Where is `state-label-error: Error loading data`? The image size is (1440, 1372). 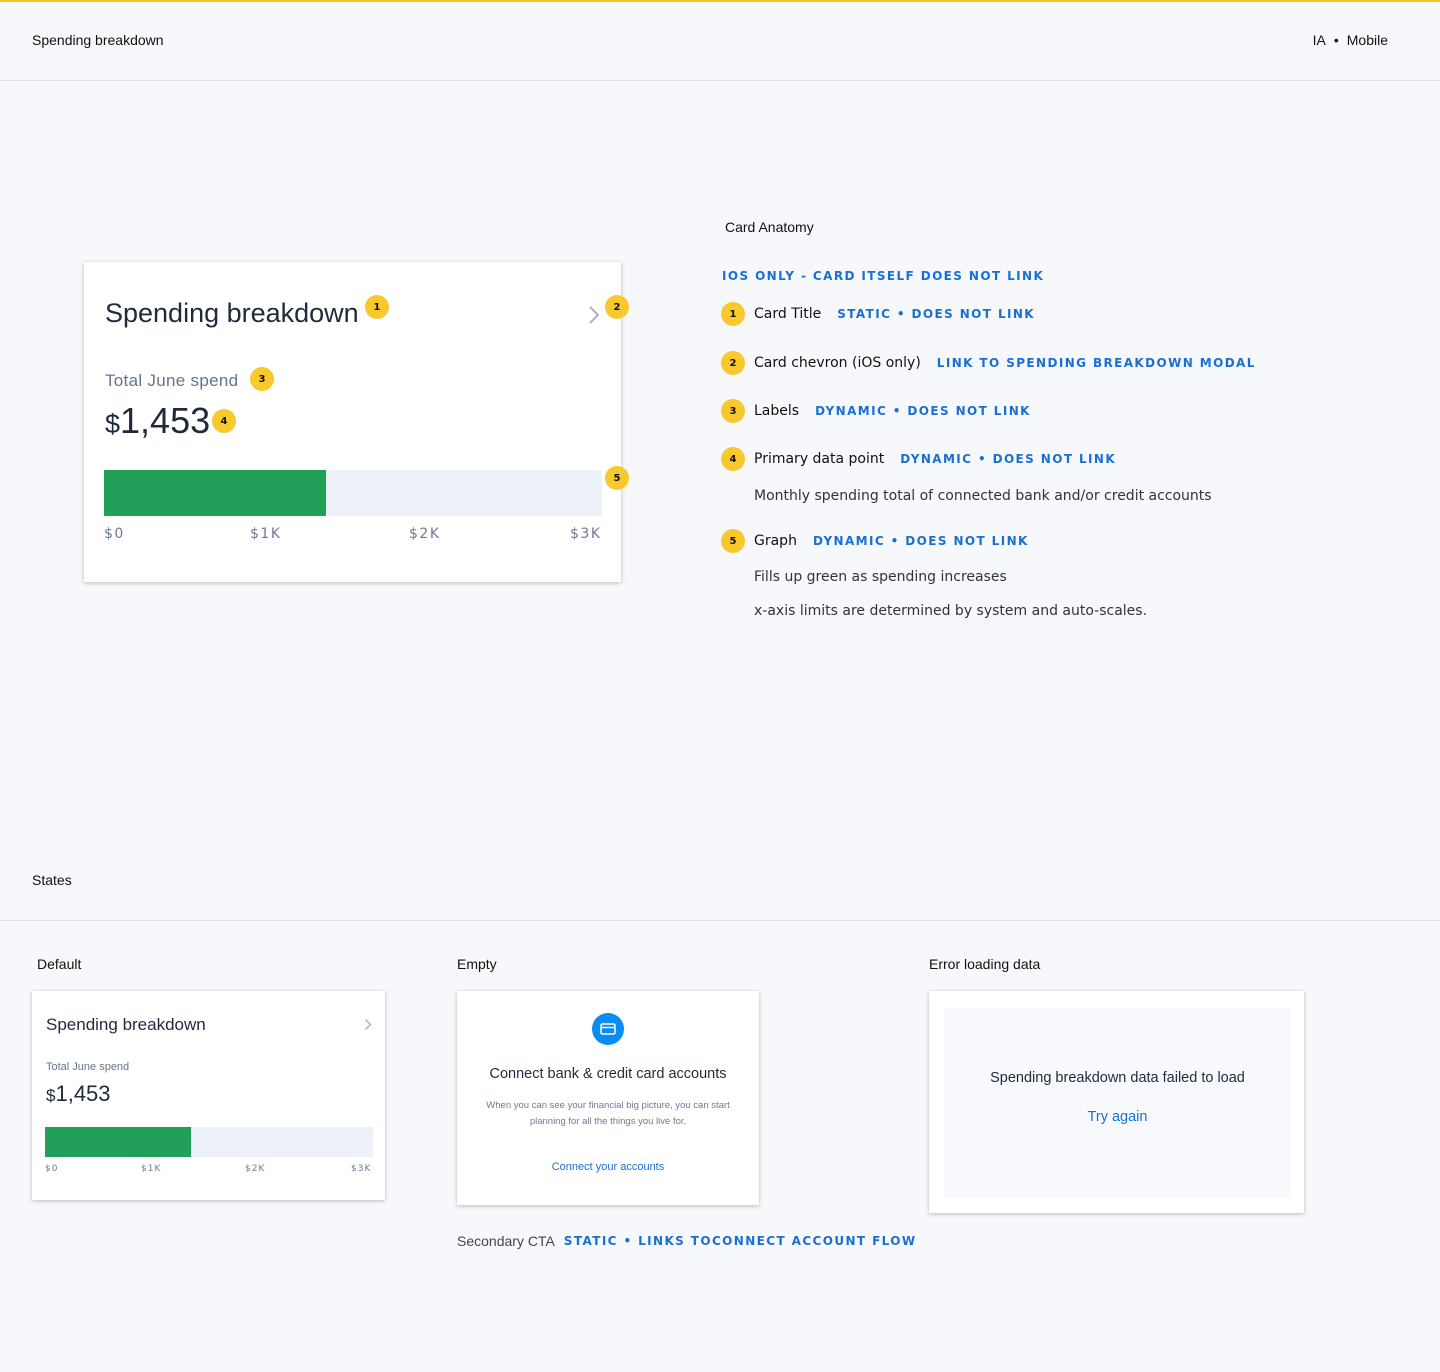 state-label-error: Error loading data is located at coordinates (985, 964).